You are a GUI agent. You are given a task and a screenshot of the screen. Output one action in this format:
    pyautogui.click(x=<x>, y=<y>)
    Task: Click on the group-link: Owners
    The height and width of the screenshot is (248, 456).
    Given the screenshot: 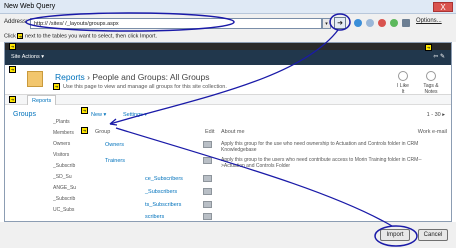 What is the action you would take?
    pyautogui.click(x=114, y=145)
    